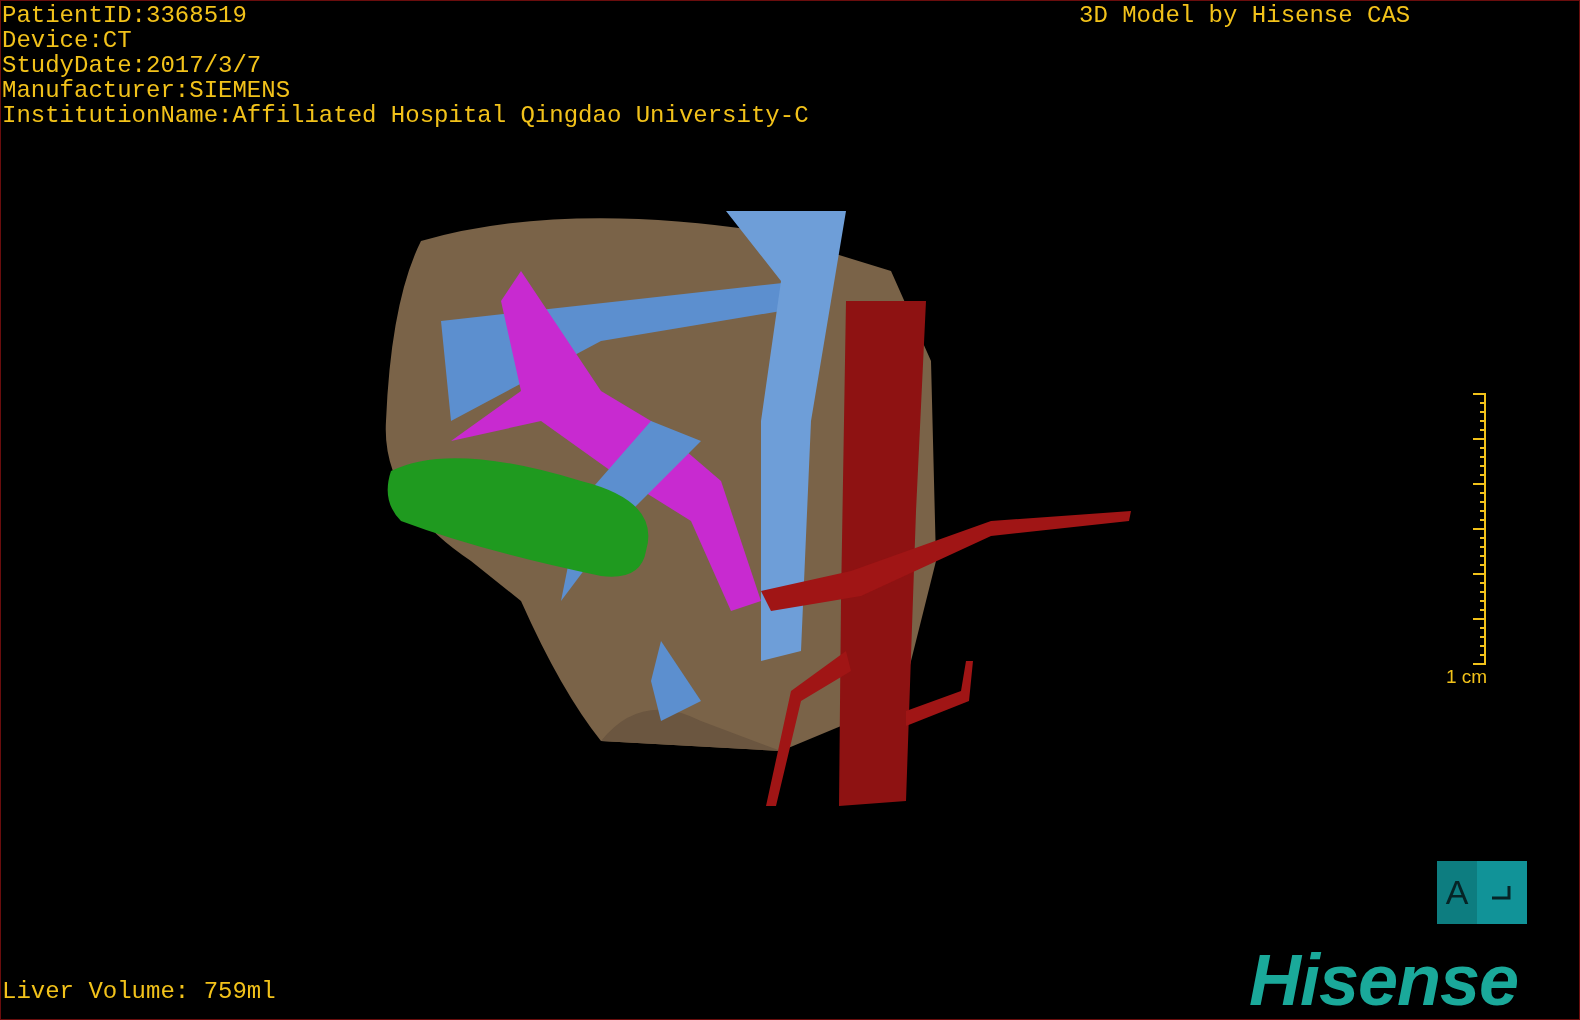 This screenshot has width=1580, height=1020. Describe the element at coordinates (1384, 980) in the screenshot. I see `brand-logo: Hisense` at that location.